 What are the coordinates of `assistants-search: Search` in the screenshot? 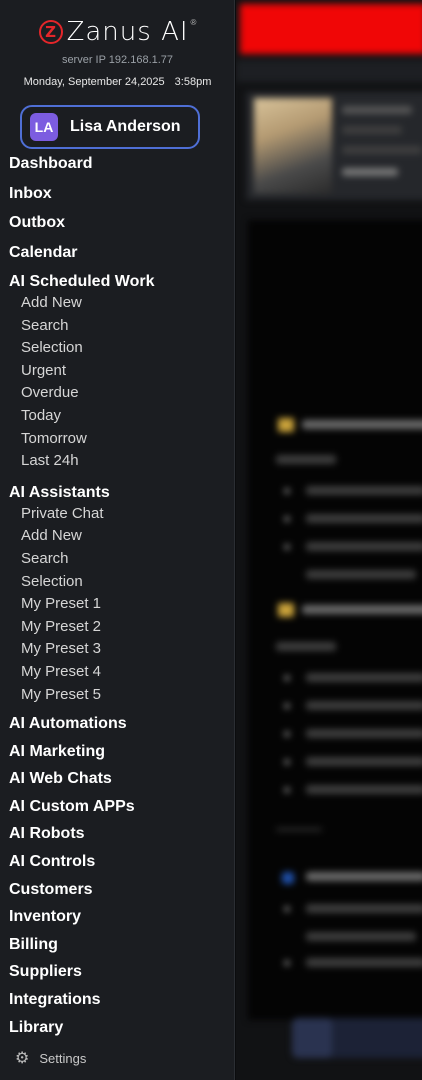 It's located at (119, 559).